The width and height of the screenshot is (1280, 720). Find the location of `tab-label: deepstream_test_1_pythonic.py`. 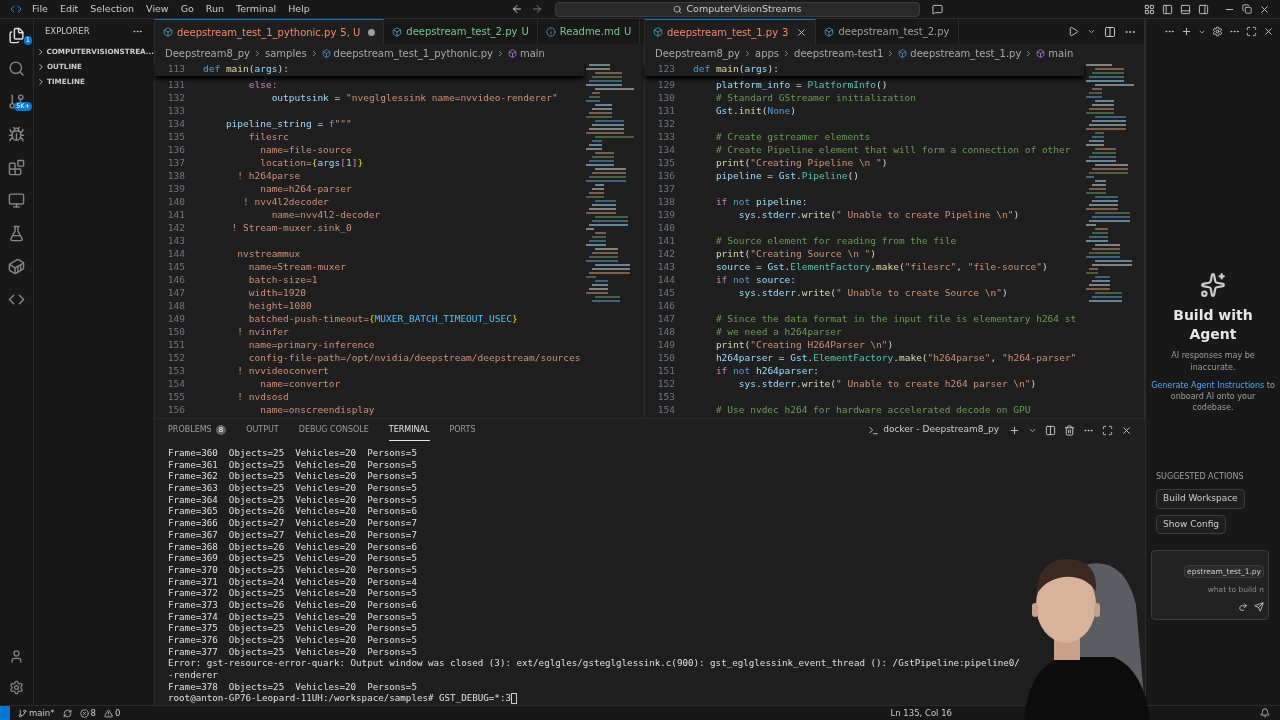

tab-label: deepstream_test_1_pythonic.py is located at coordinates (257, 32).